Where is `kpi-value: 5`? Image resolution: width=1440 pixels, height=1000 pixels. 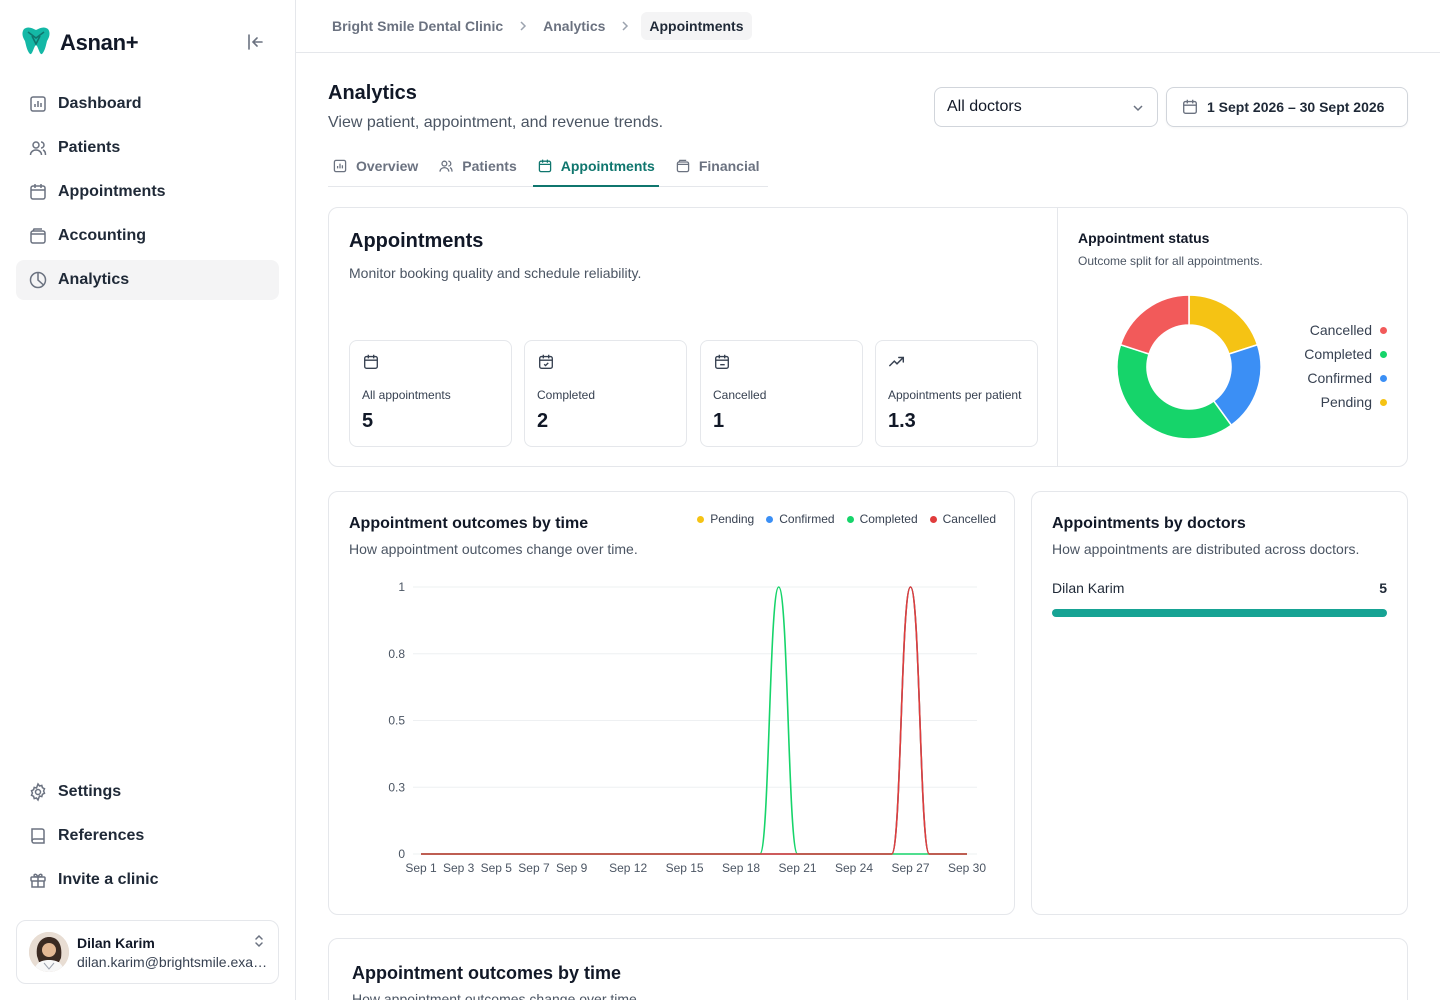
kpi-value: 5 is located at coordinates (368, 421).